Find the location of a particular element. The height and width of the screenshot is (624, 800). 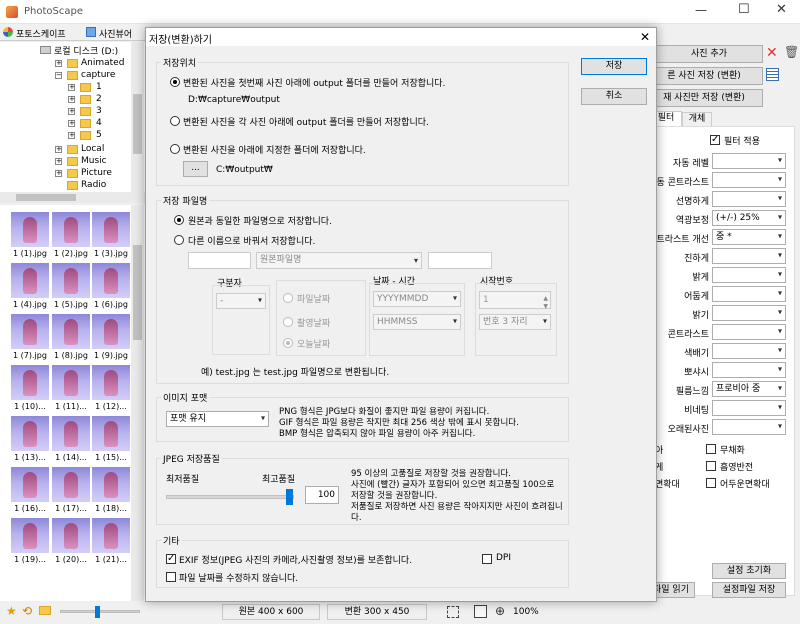

save-current-button: 재 사진만 저장 (변환) is located at coordinates (704, 98).